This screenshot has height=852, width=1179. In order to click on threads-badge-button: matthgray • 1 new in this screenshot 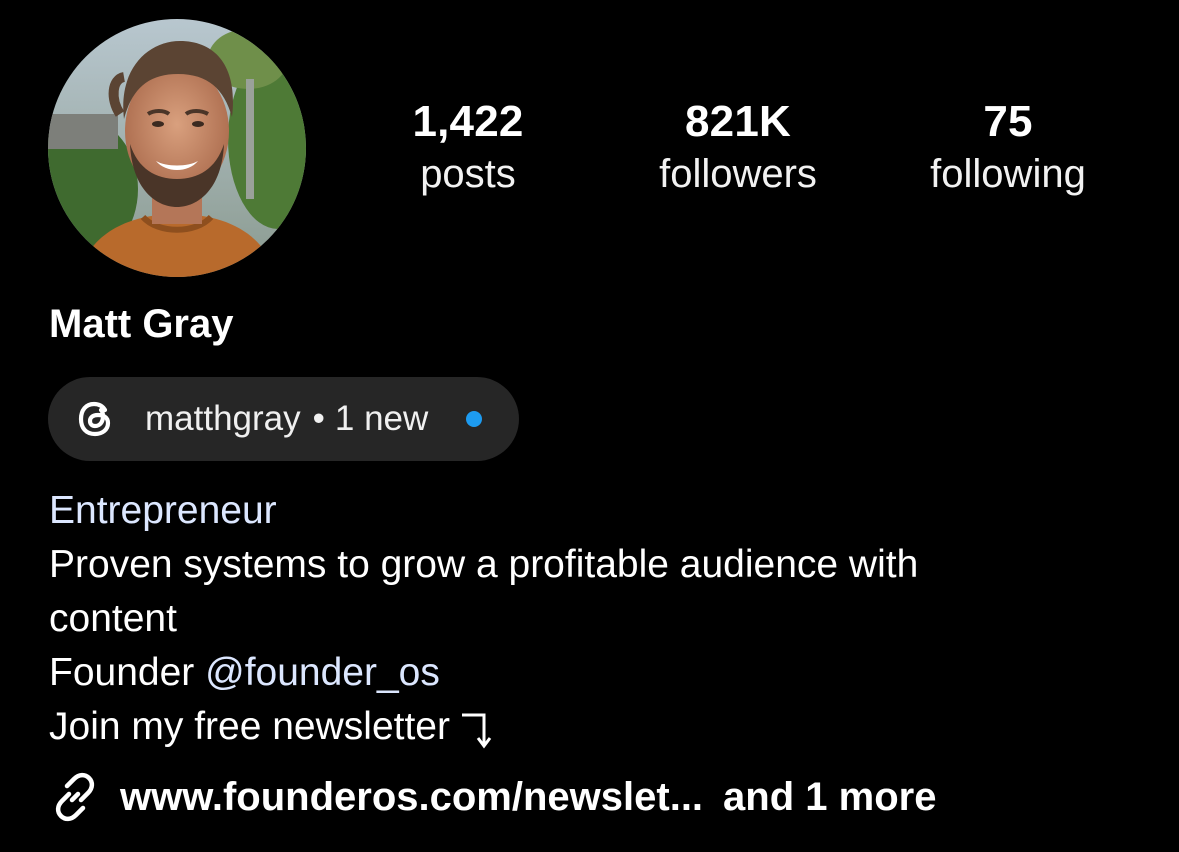, I will do `click(283, 419)`.